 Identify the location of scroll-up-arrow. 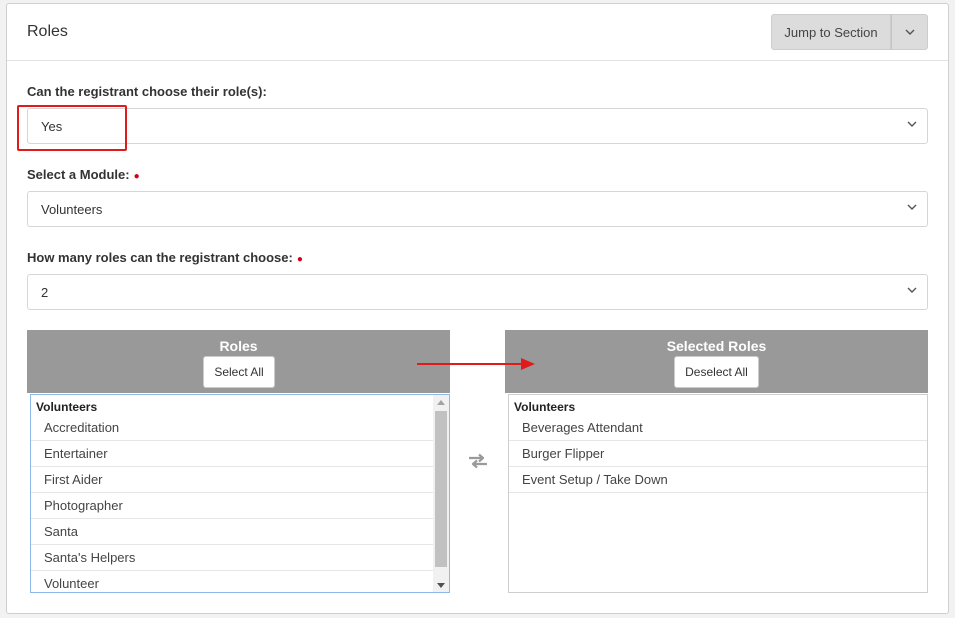
(441, 402).